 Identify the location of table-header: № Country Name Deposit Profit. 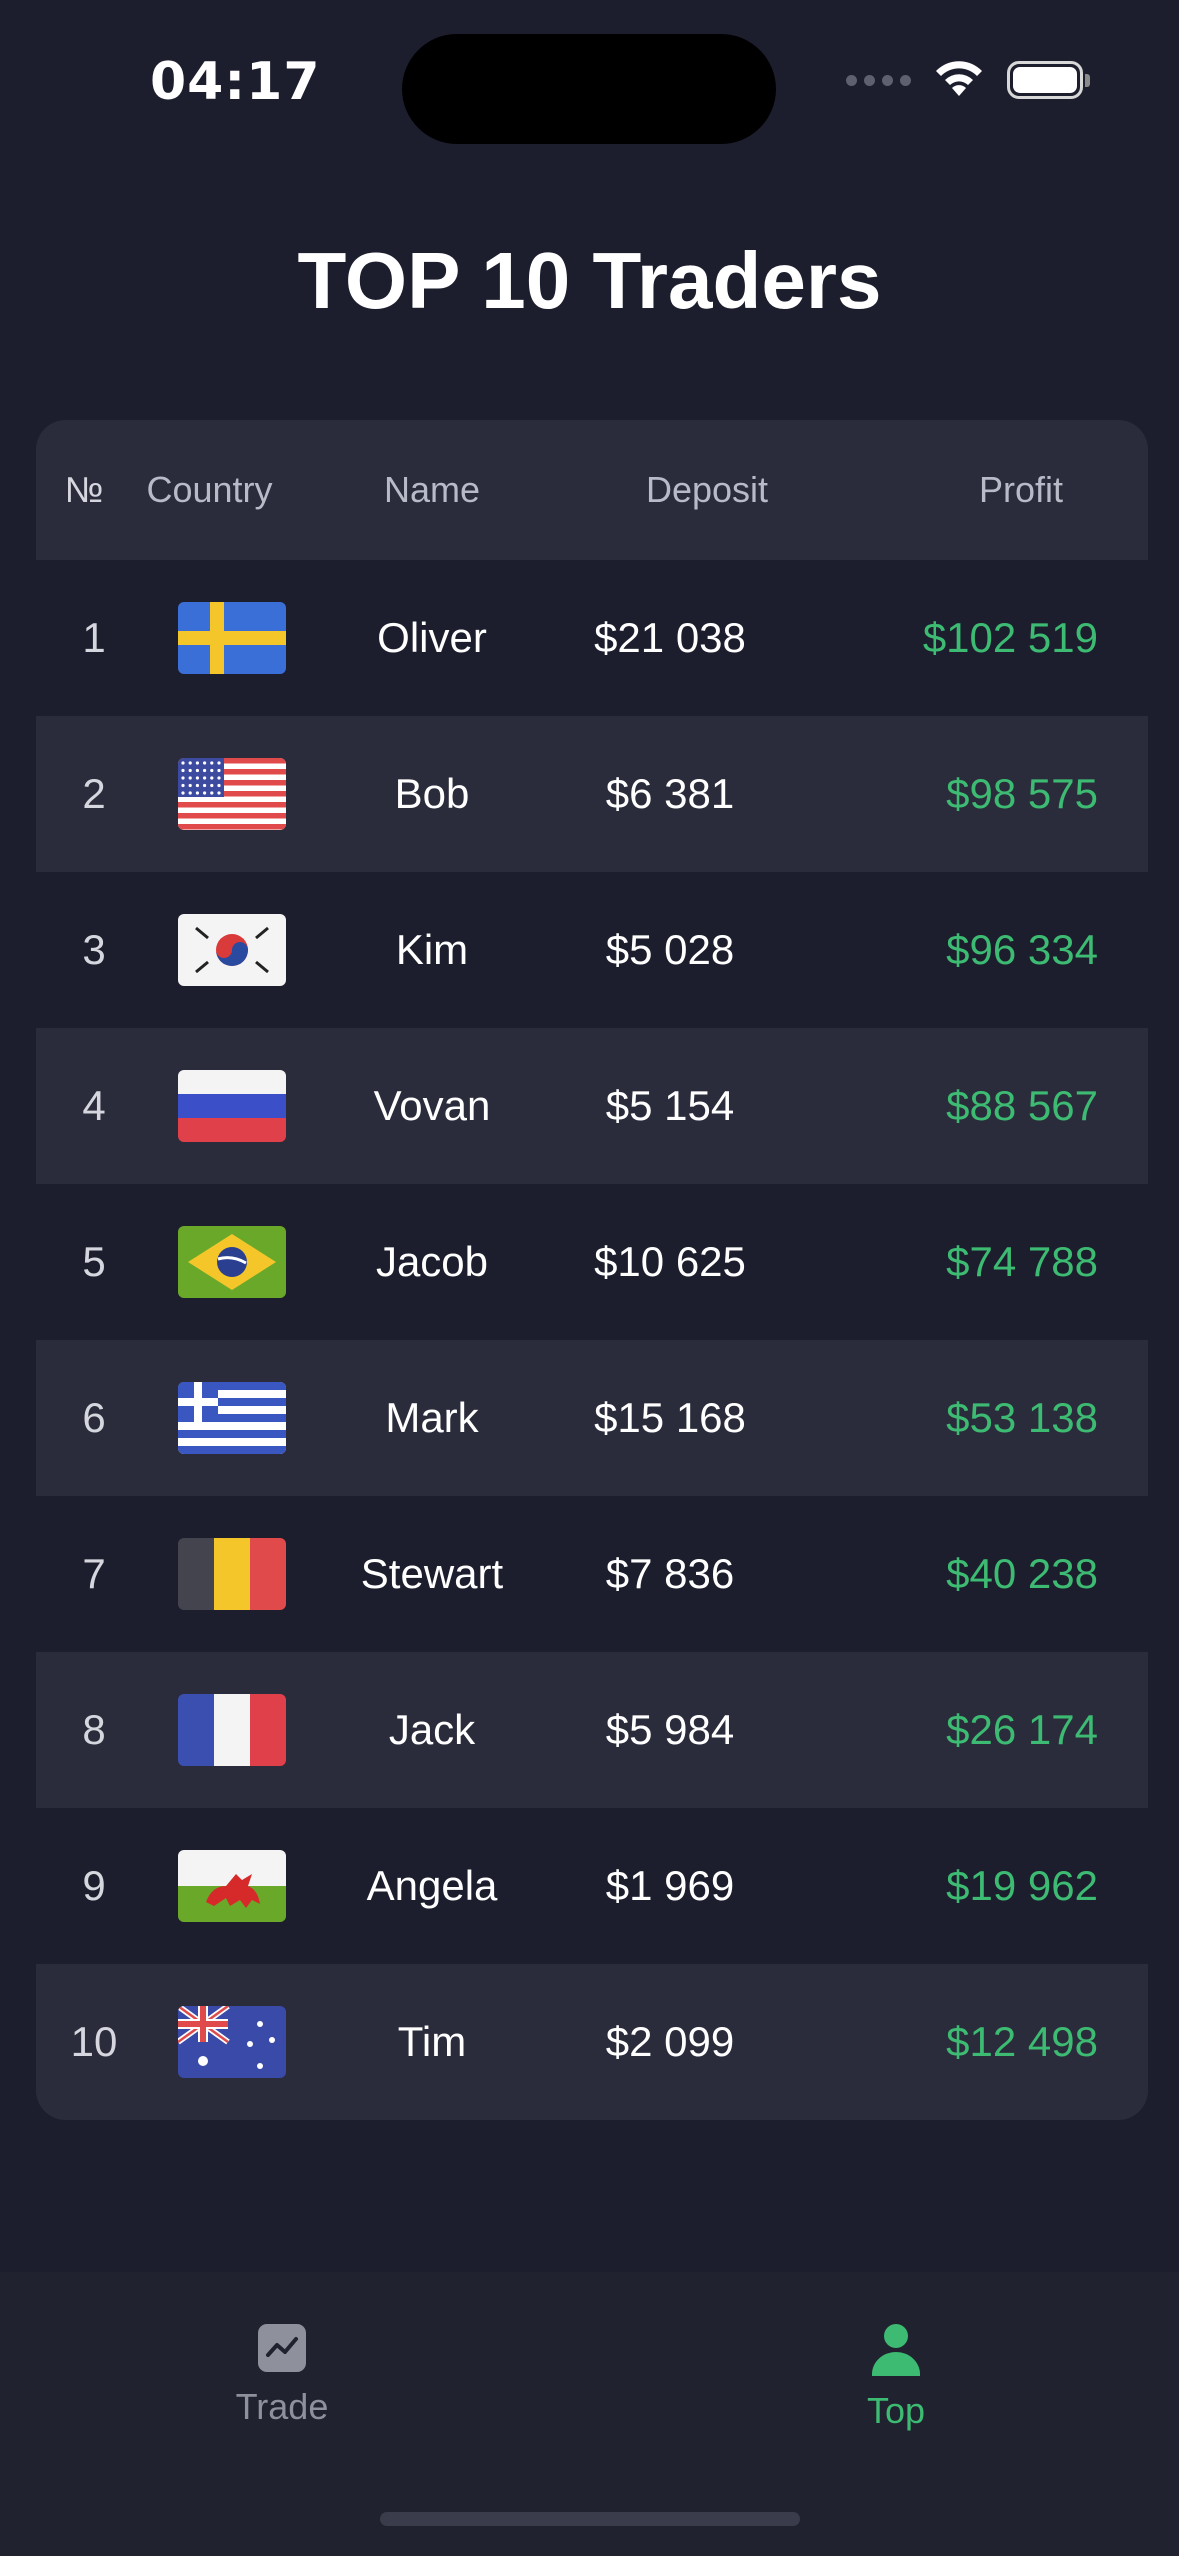
(592, 490).